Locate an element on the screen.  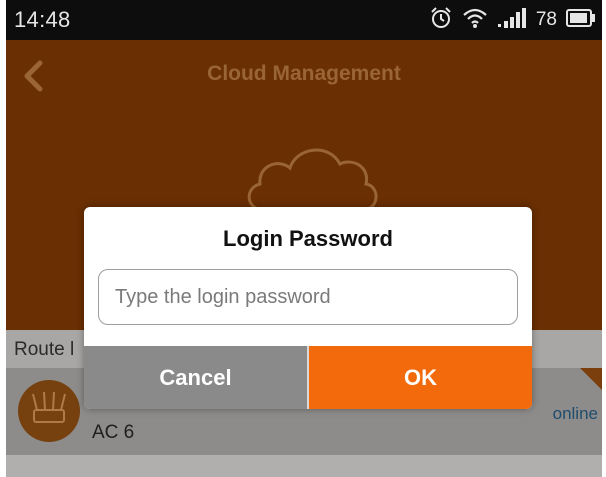
password-input is located at coordinates (308, 297).